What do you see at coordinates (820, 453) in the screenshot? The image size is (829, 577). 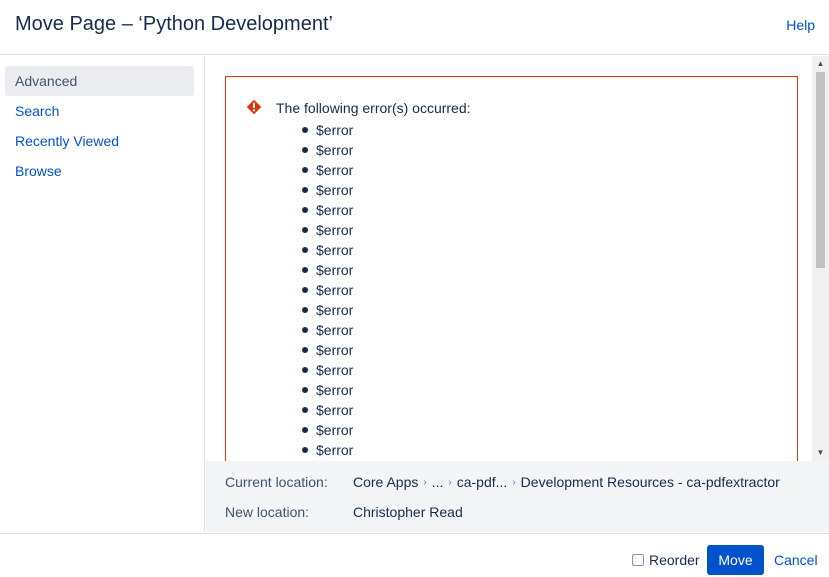 I see `scroll-down-arrow-icon: ▼` at bounding box center [820, 453].